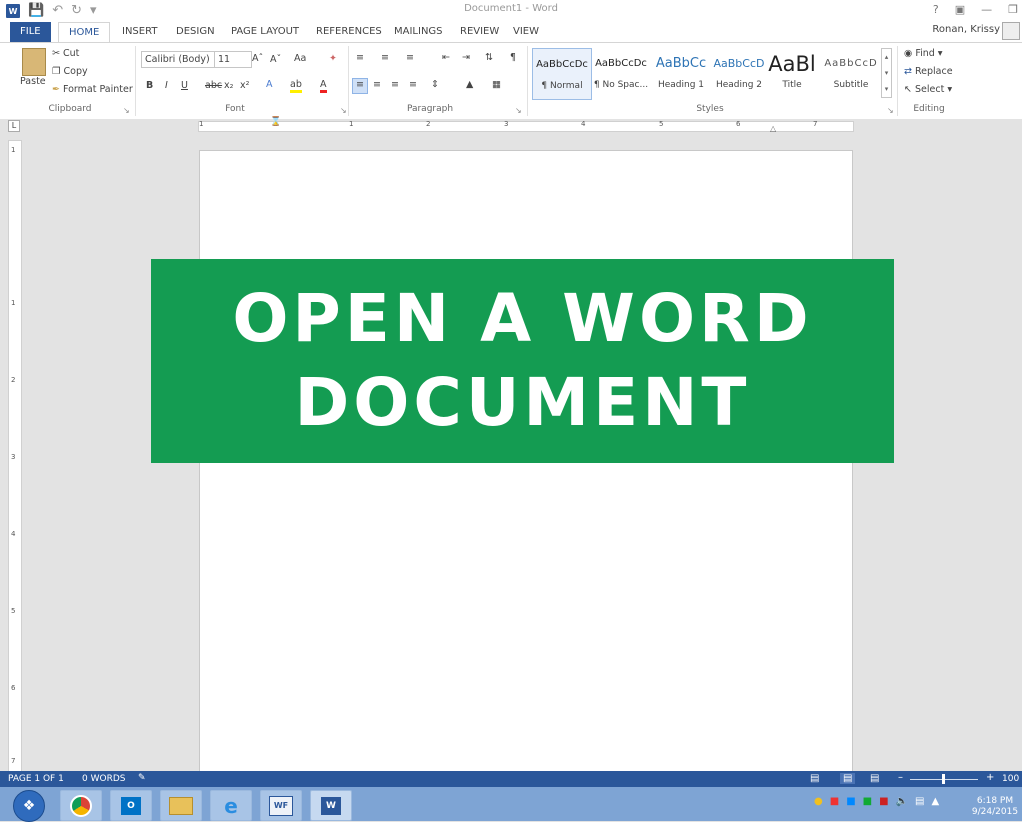 This screenshot has width=1022, height=822. What do you see at coordinates (244, 85) in the screenshot?
I see `superscript-icon: x²` at bounding box center [244, 85].